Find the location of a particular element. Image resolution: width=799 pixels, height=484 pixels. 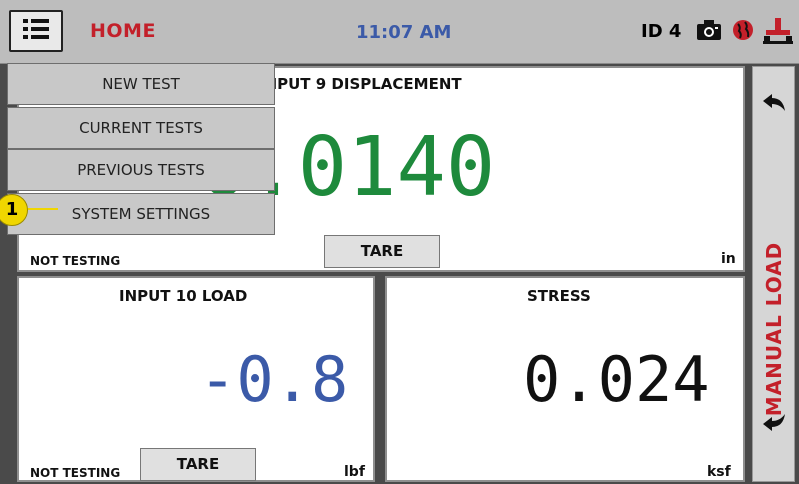

load-status: NOT TESTING is located at coordinates (75, 473).